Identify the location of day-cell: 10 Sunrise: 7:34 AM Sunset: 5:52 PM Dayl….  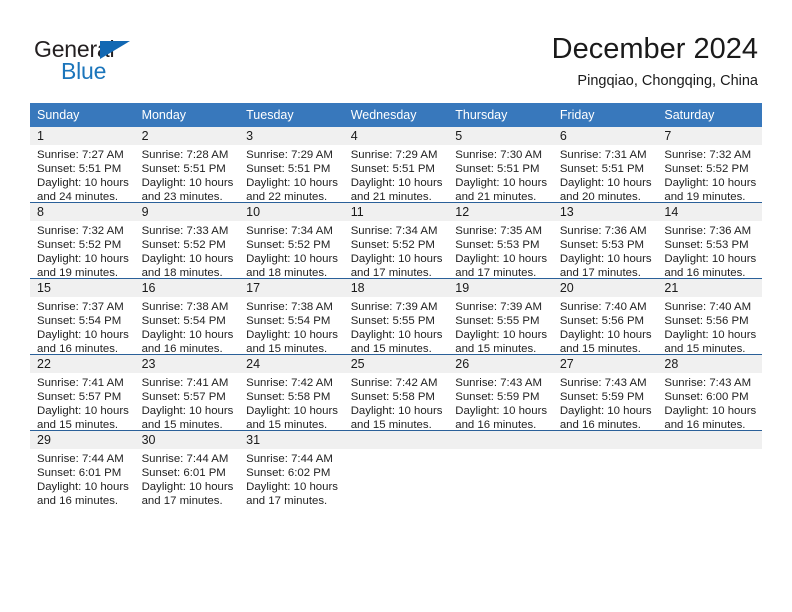
(291, 240).